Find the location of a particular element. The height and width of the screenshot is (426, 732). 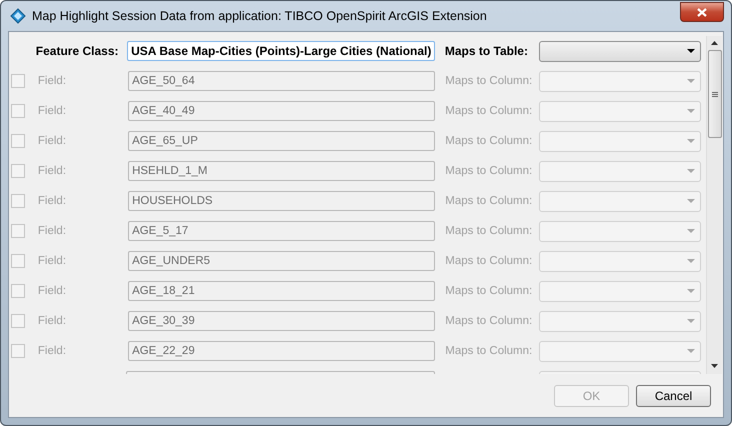

app-icon is located at coordinates (18, 16).